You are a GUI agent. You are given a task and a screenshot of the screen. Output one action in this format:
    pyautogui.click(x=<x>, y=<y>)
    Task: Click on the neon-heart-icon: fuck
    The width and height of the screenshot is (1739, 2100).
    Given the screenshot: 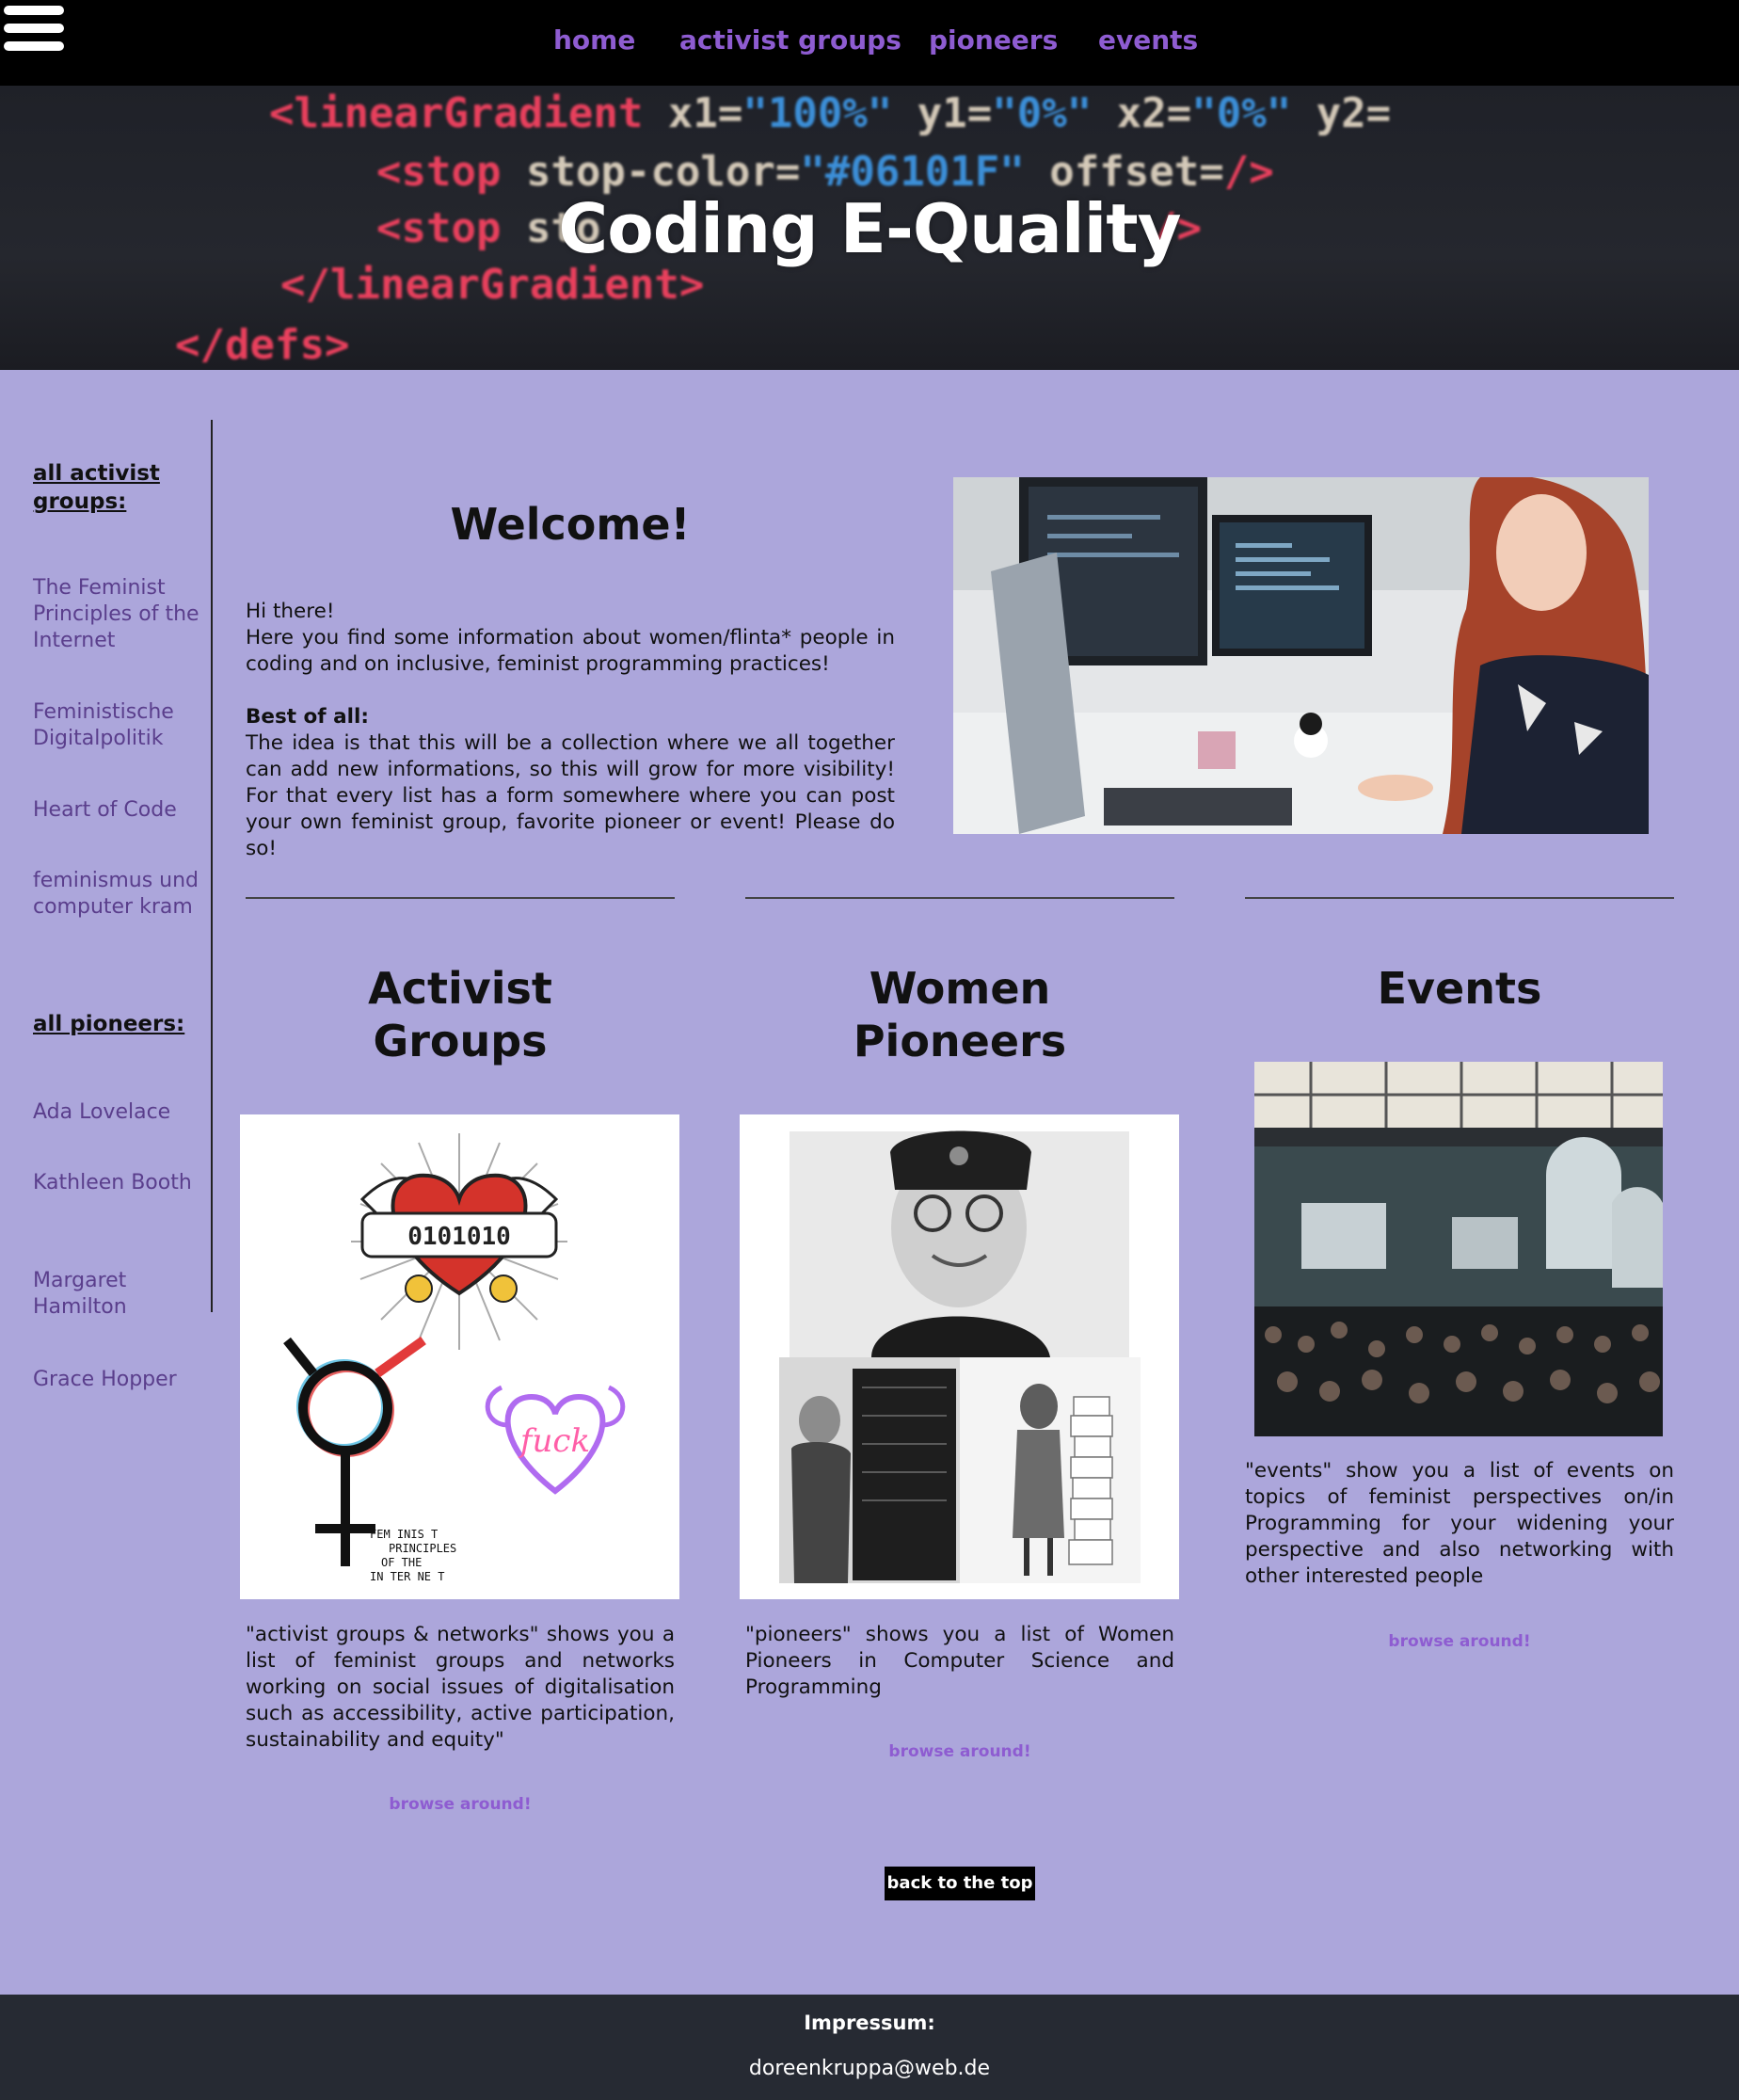 What is the action you would take?
    pyautogui.click(x=555, y=1440)
    